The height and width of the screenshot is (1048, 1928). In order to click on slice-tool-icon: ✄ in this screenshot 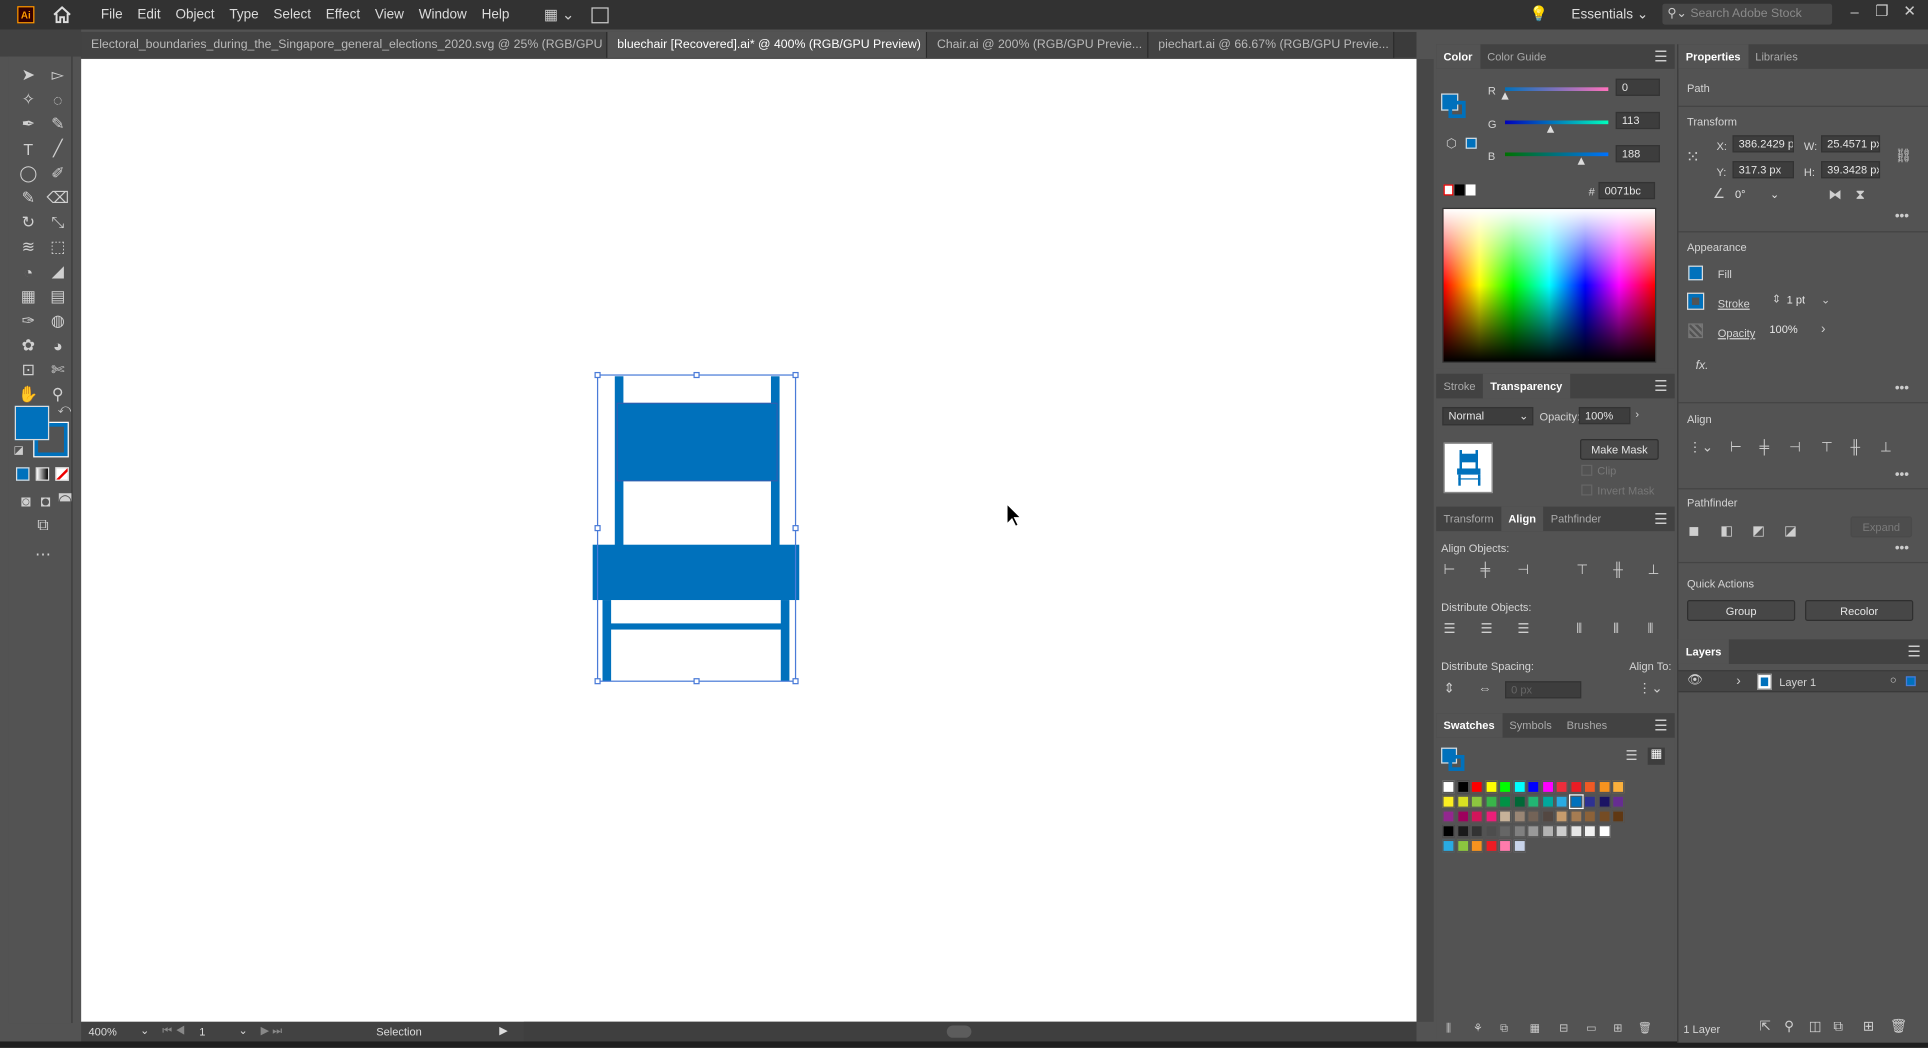, I will do `click(57, 370)`.